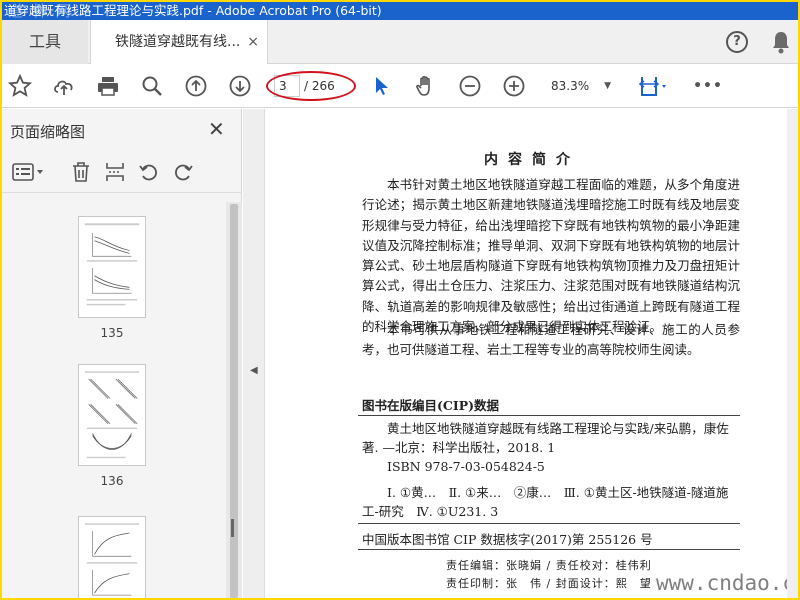 This screenshot has height=600, width=800. I want to click on page-heading: 内容简介, so click(532, 160).